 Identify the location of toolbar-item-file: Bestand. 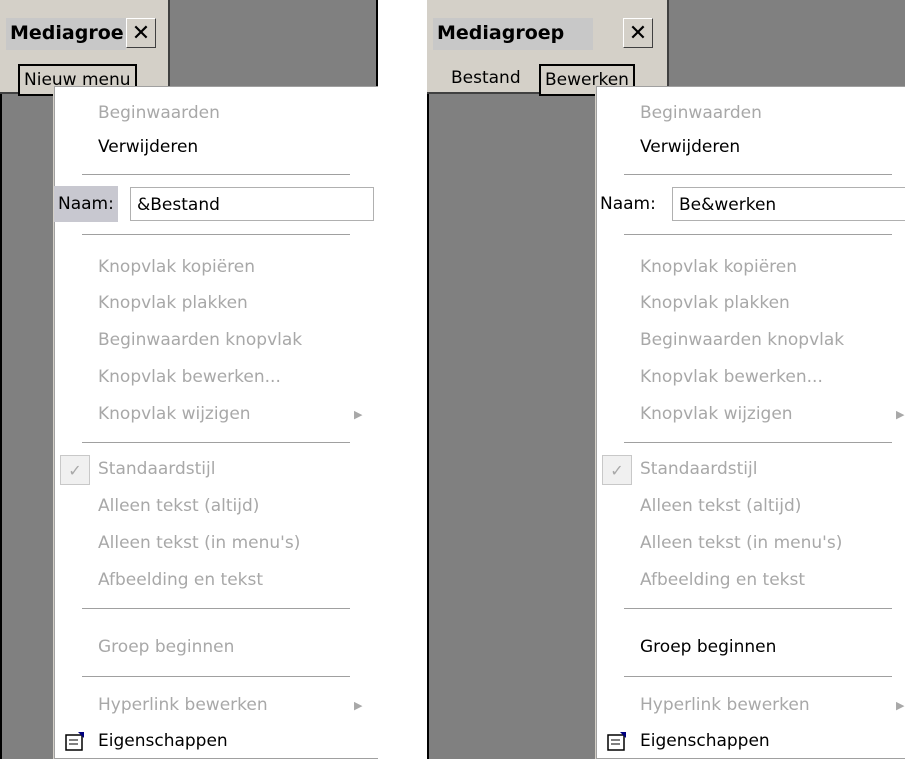
(486, 78).